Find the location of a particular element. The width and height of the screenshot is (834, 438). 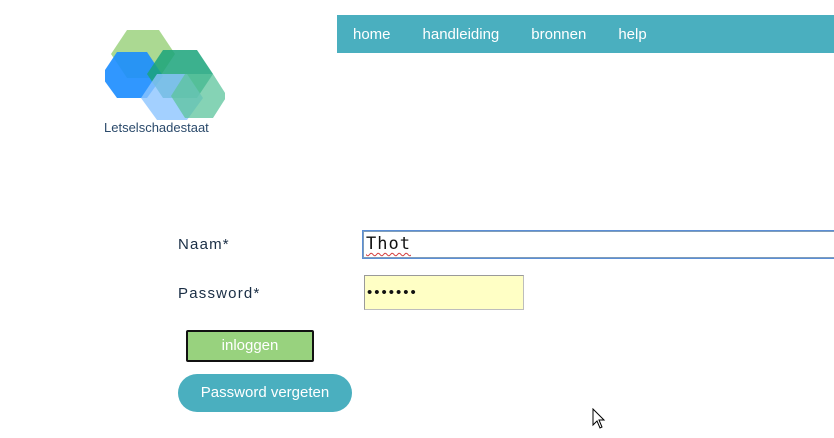

mouse-pointer-icon is located at coordinates (599, 418).